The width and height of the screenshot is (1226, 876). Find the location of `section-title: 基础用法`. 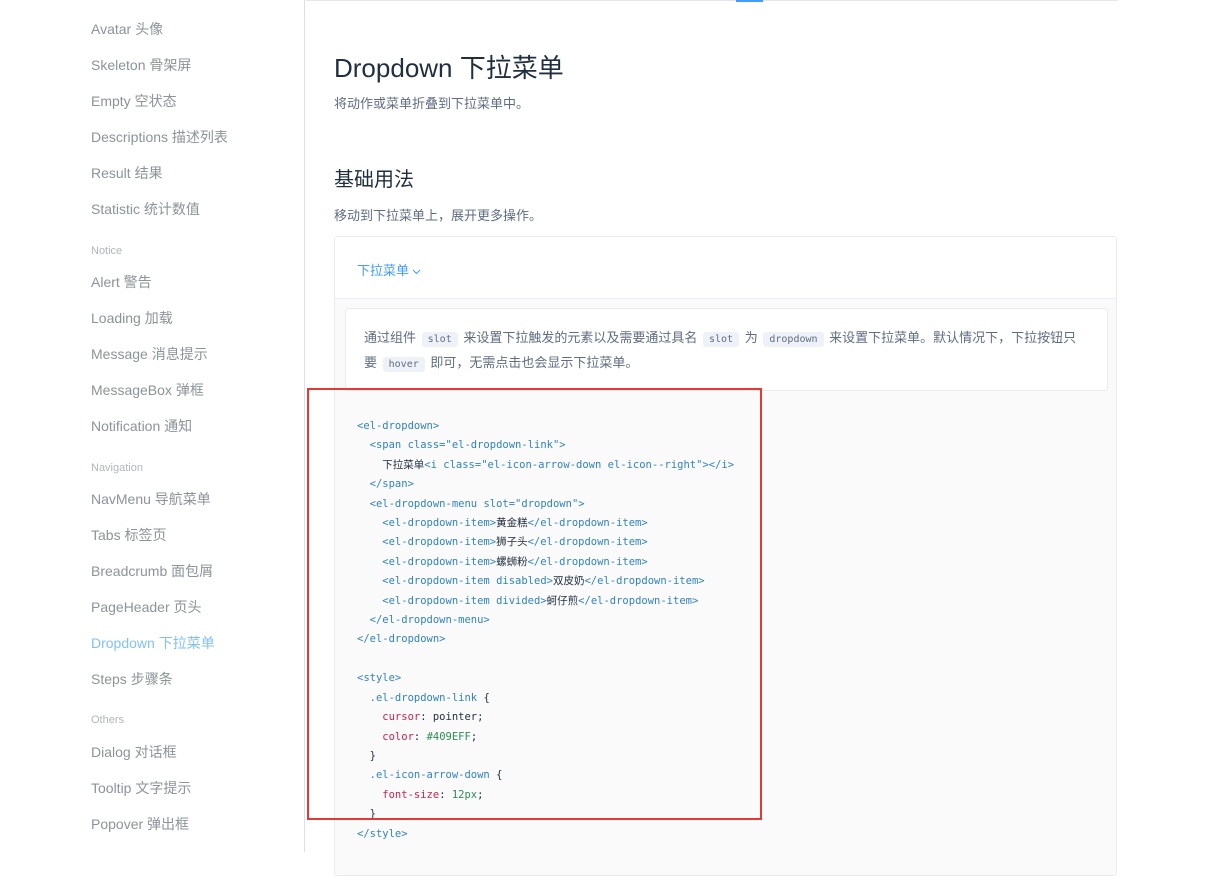

section-title: 基础用法 is located at coordinates (374, 180).